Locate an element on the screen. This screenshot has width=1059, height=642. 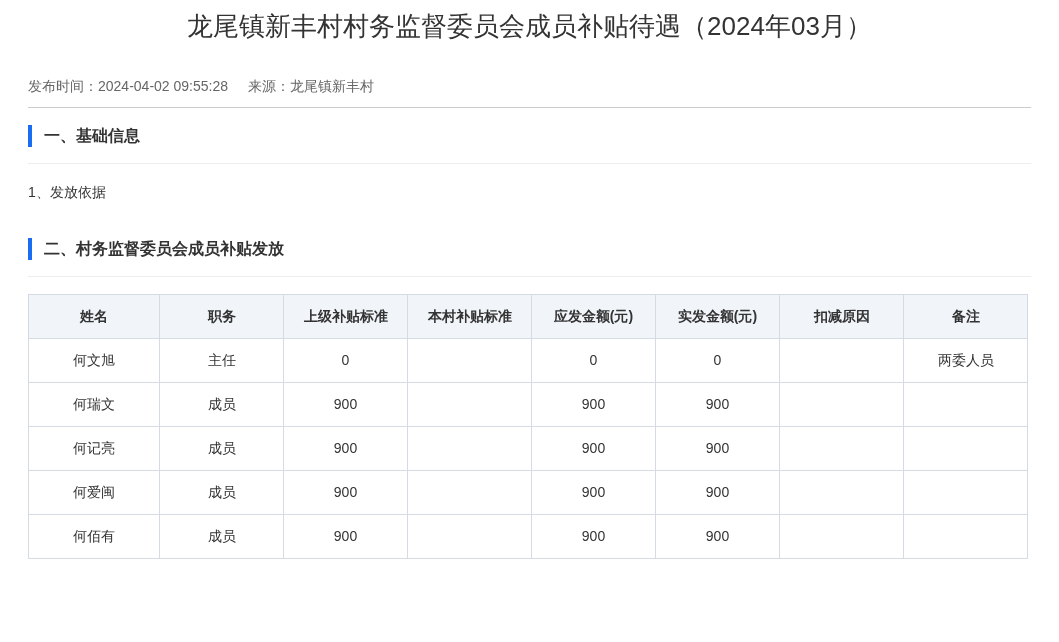
table-cell: 何佰有 is located at coordinates (94, 536).